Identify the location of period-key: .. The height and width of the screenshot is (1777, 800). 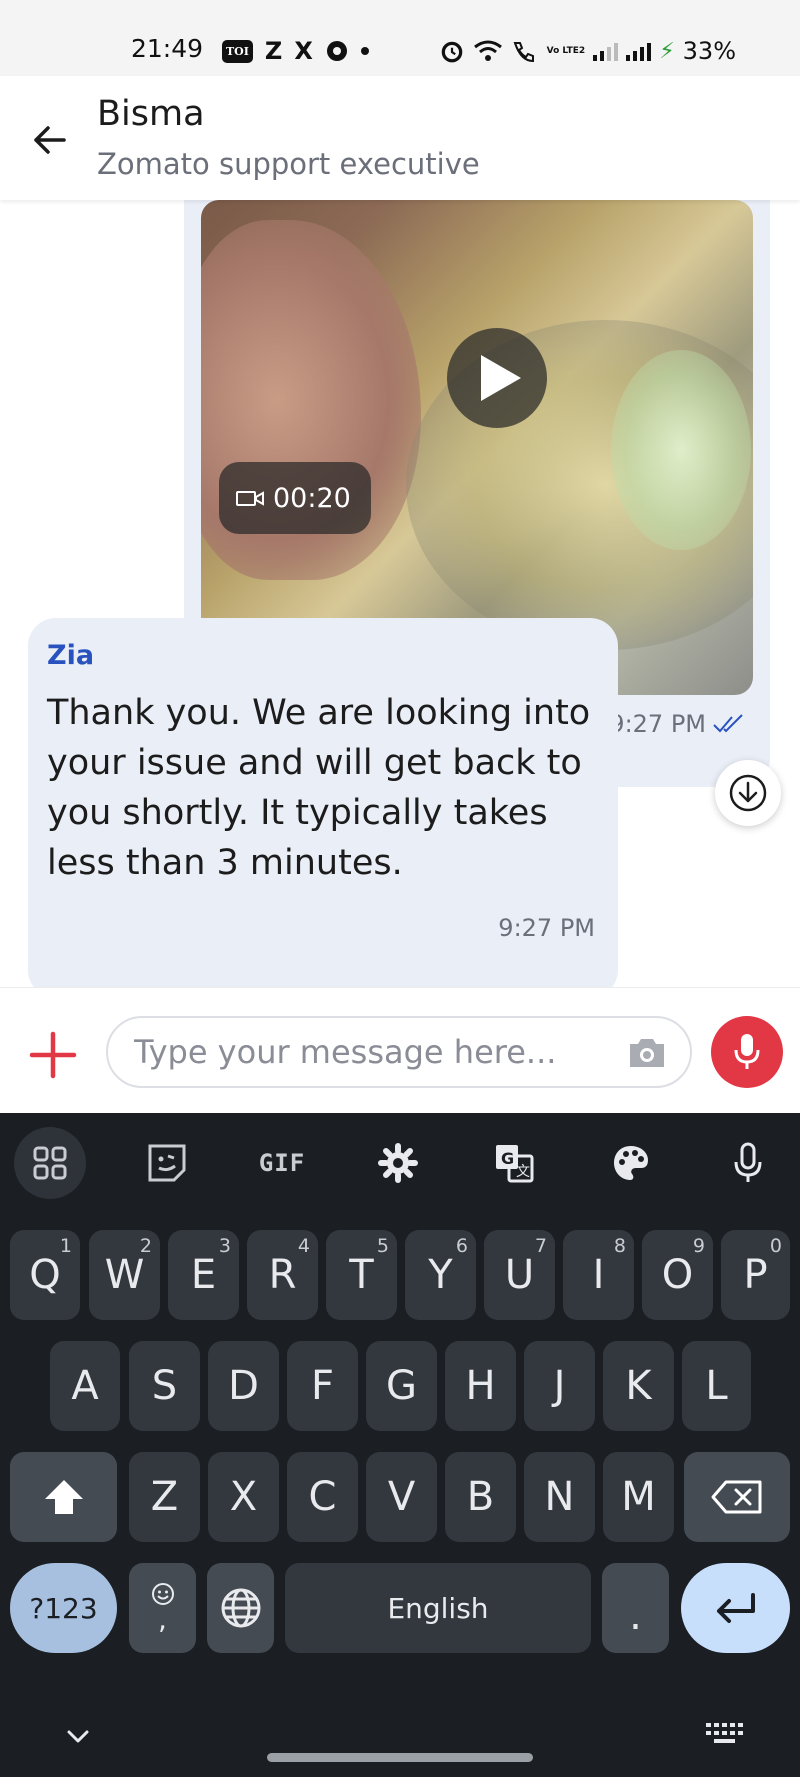
(635, 1608).